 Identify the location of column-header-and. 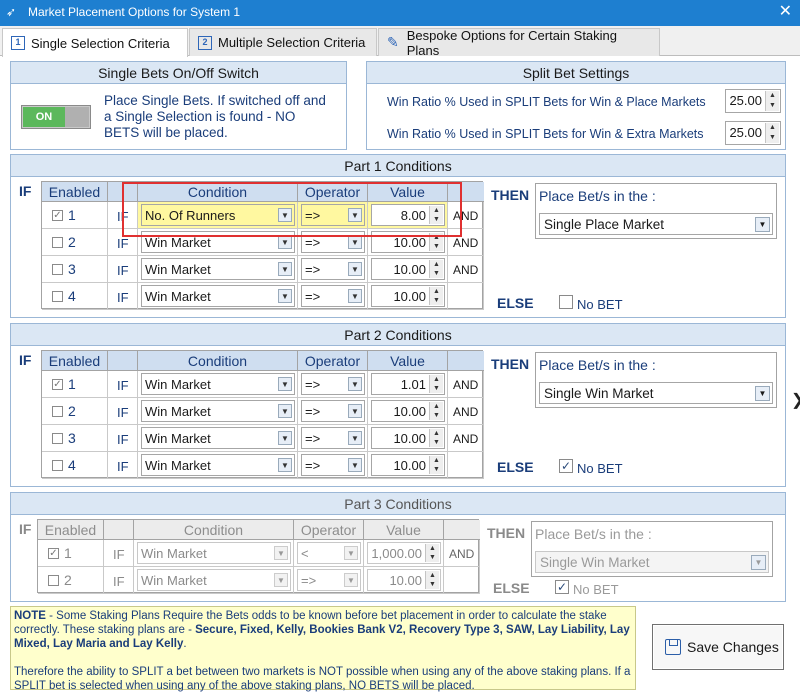
(462, 530).